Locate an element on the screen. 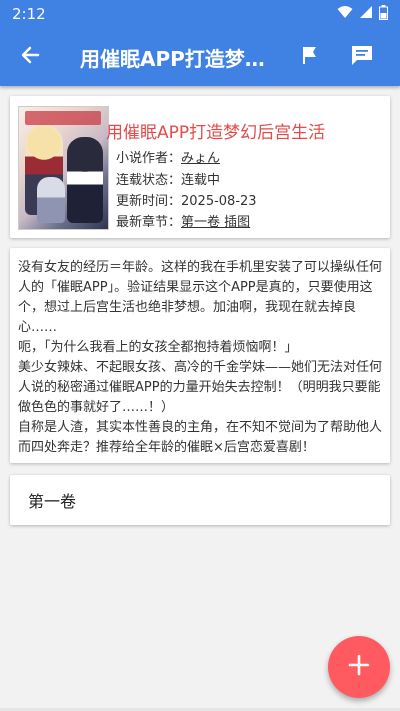 The width and height of the screenshot is (400, 711). back-button is located at coordinates (30, 57).